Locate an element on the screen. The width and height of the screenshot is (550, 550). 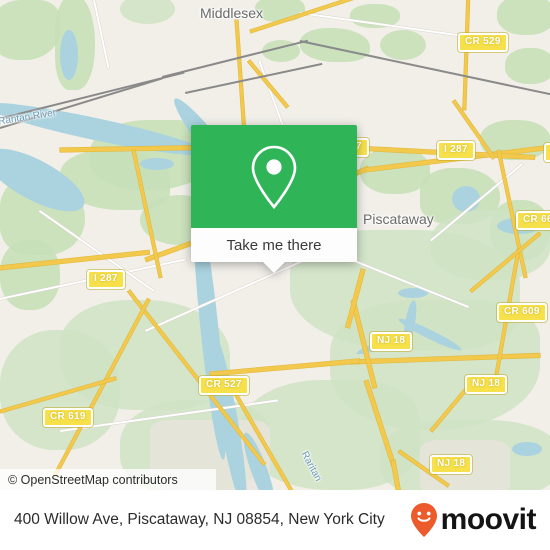
moovit-logo: moovit is located at coordinates (473, 520).